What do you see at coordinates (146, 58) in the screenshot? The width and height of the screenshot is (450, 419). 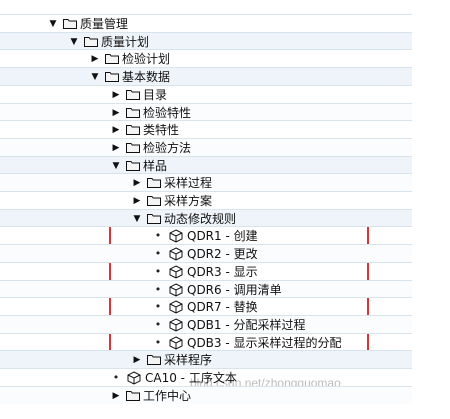 I see `tree-node-label: 检验计划` at bounding box center [146, 58].